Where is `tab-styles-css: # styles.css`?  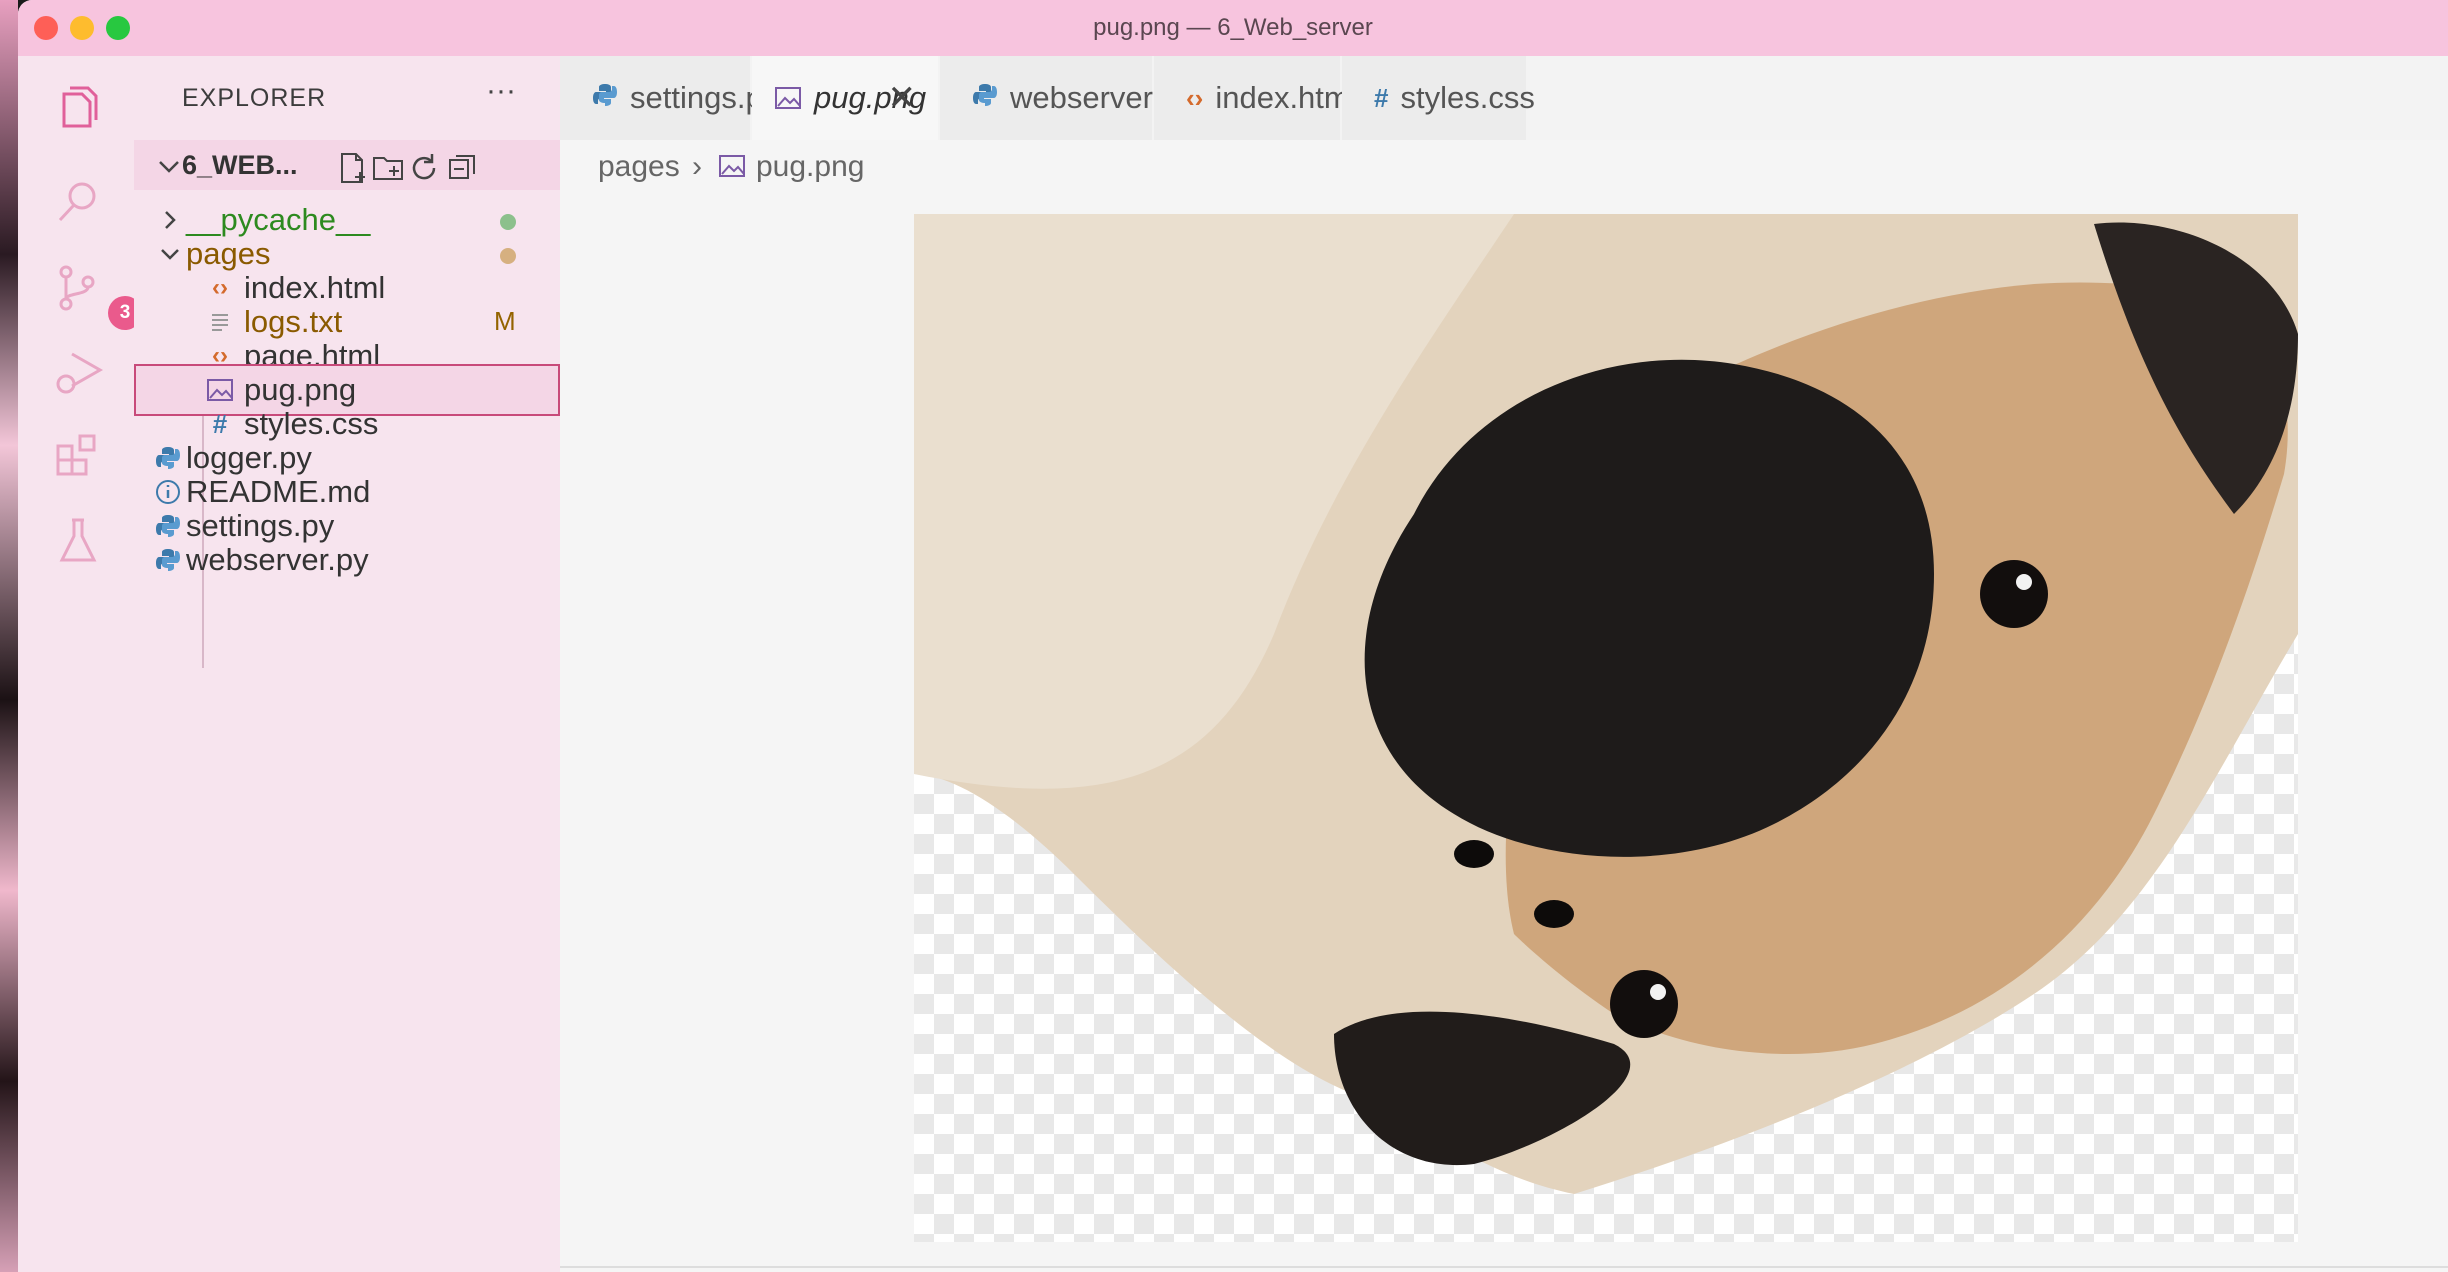
tab-styles-css: # styles.css is located at coordinates (1438, 98).